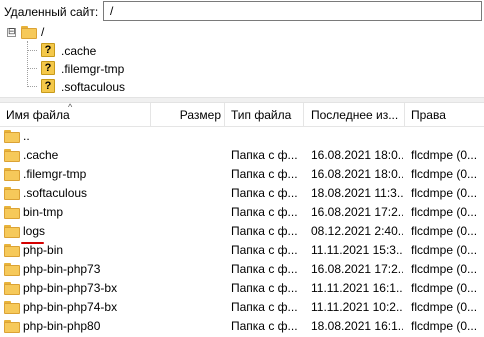 This screenshot has width=484, height=337. What do you see at coordinates (41, 155) in the screenshot?
I see `file-name: .cache` at bounding box center [41, 155].